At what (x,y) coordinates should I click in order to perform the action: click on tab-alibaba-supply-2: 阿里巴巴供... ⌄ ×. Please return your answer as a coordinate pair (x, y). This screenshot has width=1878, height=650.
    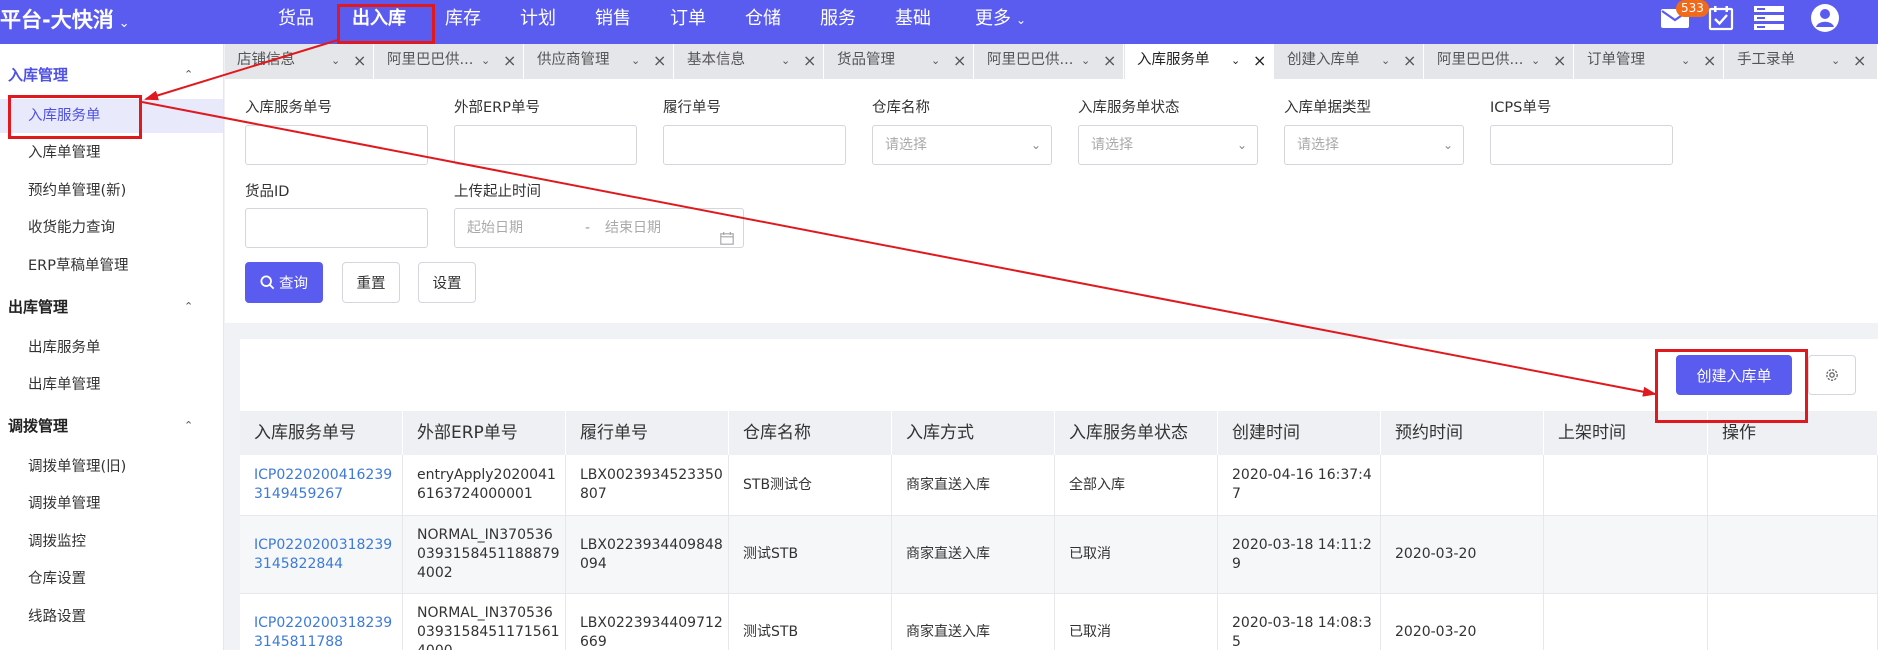
    Looking at the image, I should click on (1049, 61).